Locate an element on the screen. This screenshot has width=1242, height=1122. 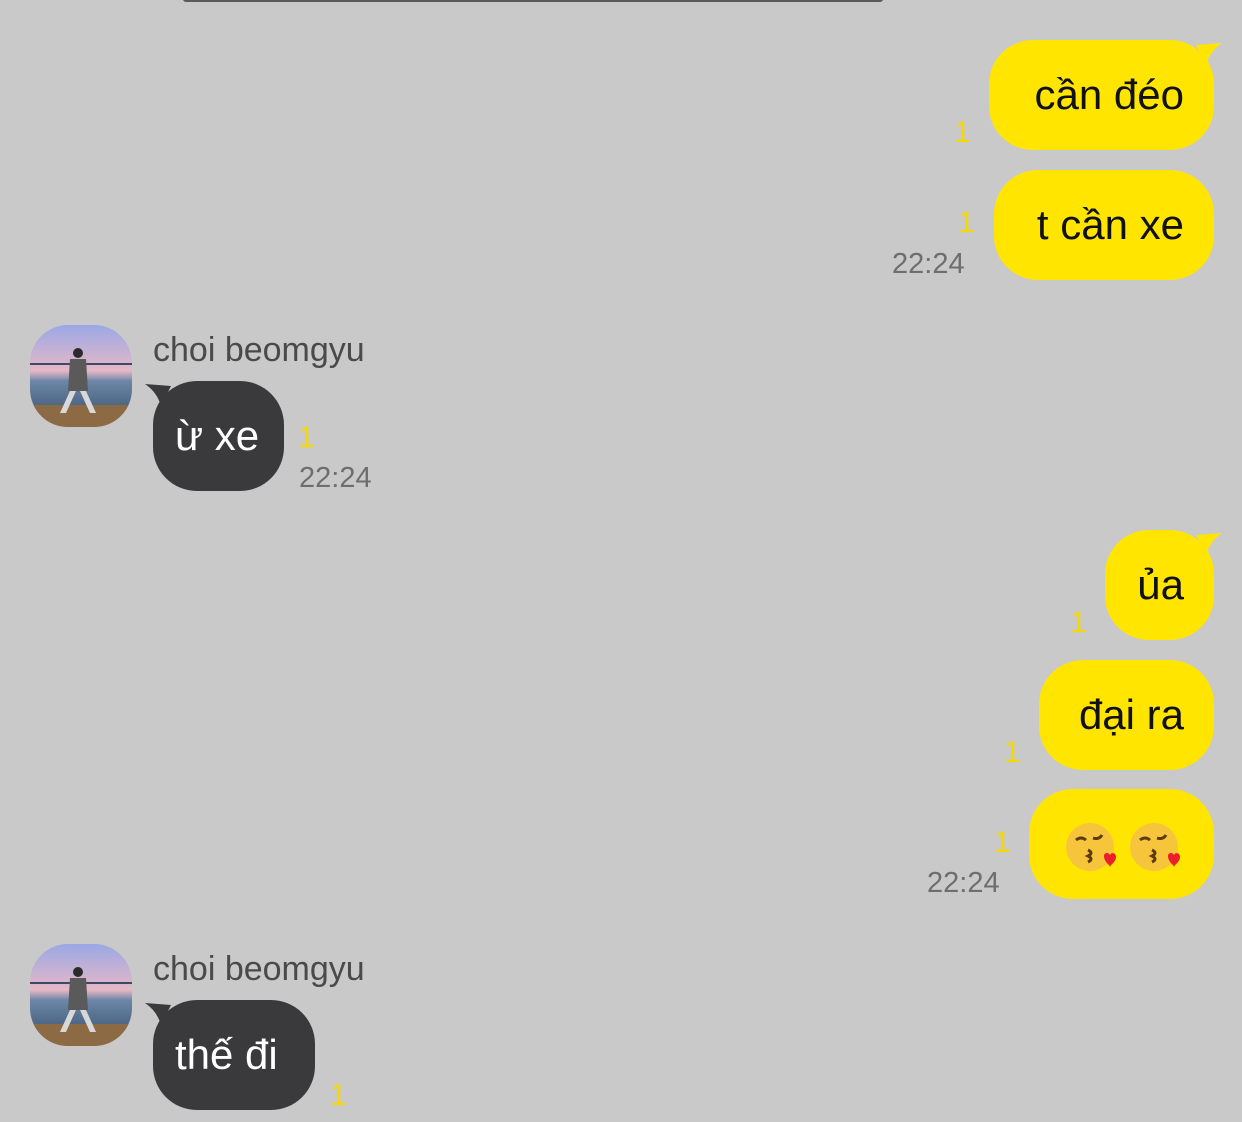
my-message-bubble: cần đéo is located at coordinates (1101, 95).